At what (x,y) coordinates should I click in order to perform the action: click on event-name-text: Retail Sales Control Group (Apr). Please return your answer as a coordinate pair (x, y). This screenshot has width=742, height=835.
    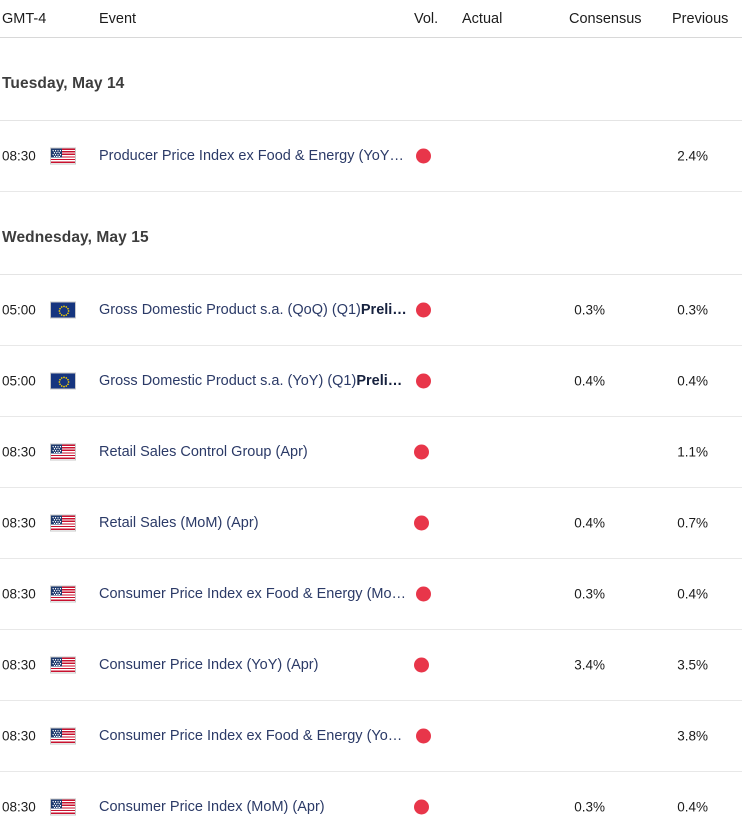
    Looking at the image, I should click on (203, 452).